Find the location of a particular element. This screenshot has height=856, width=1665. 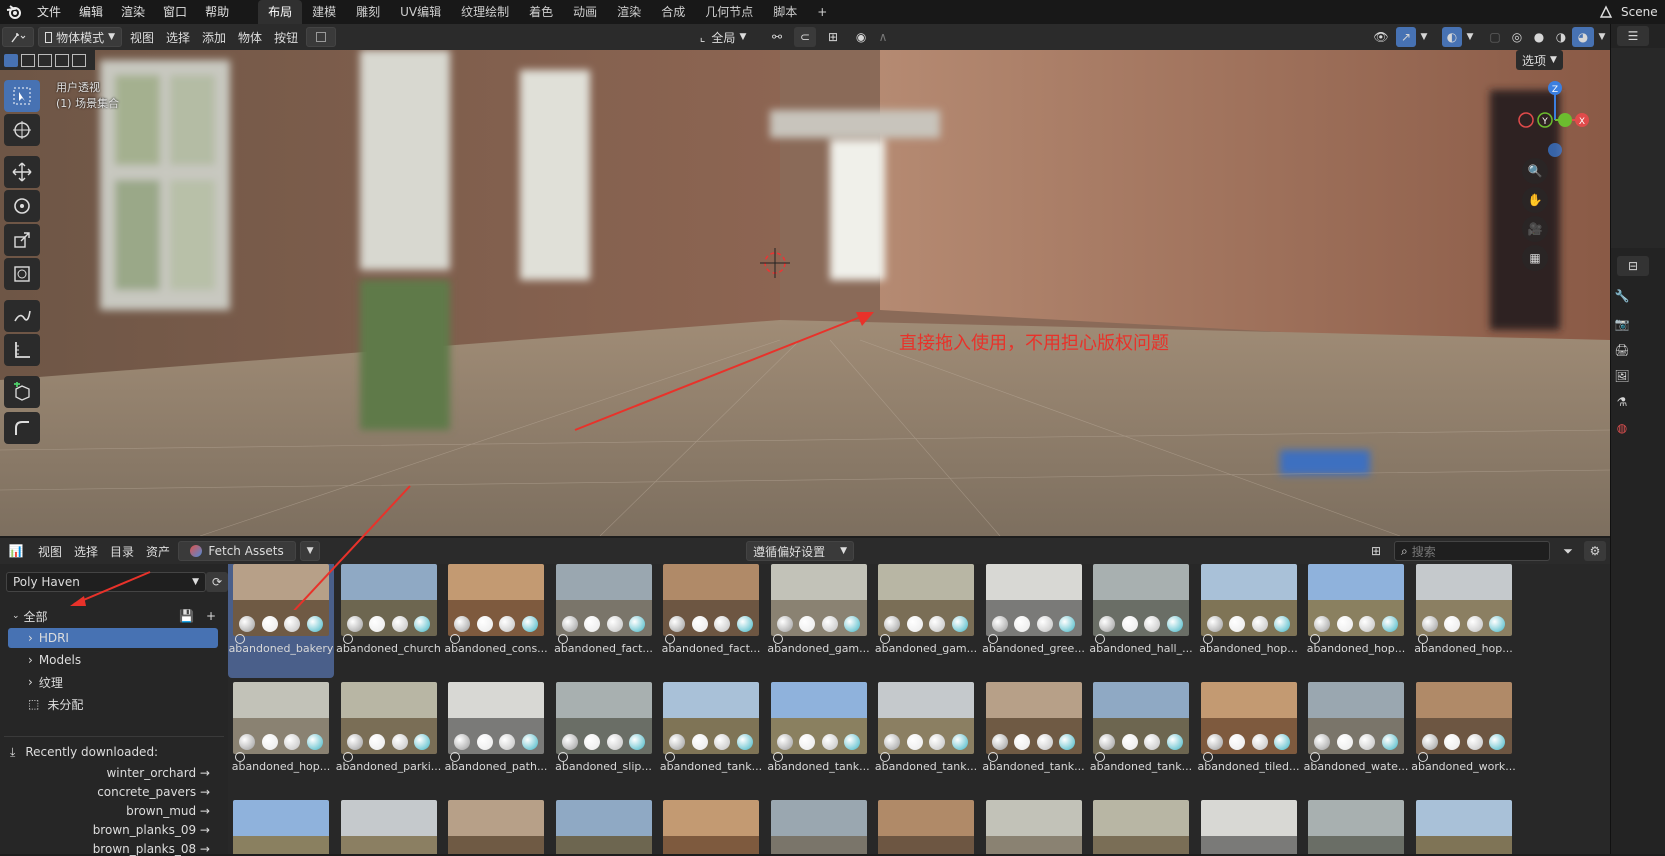

gizmo-toggle-icon: ↗ is located at coordinates (1406, 37).